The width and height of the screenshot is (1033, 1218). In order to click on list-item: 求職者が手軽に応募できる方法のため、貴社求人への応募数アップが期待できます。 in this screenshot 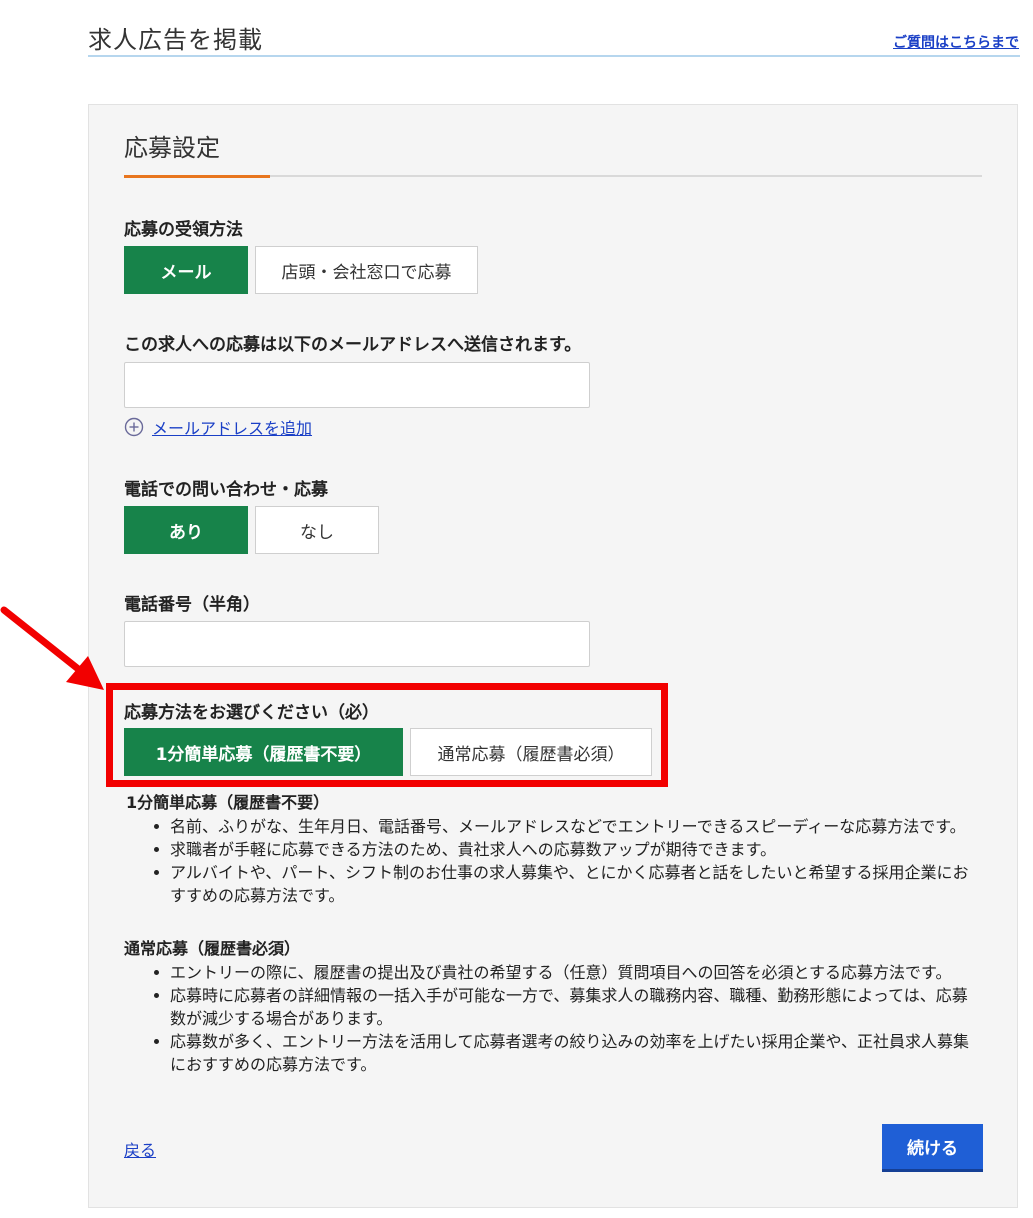, I will do `click(565, 849)`.